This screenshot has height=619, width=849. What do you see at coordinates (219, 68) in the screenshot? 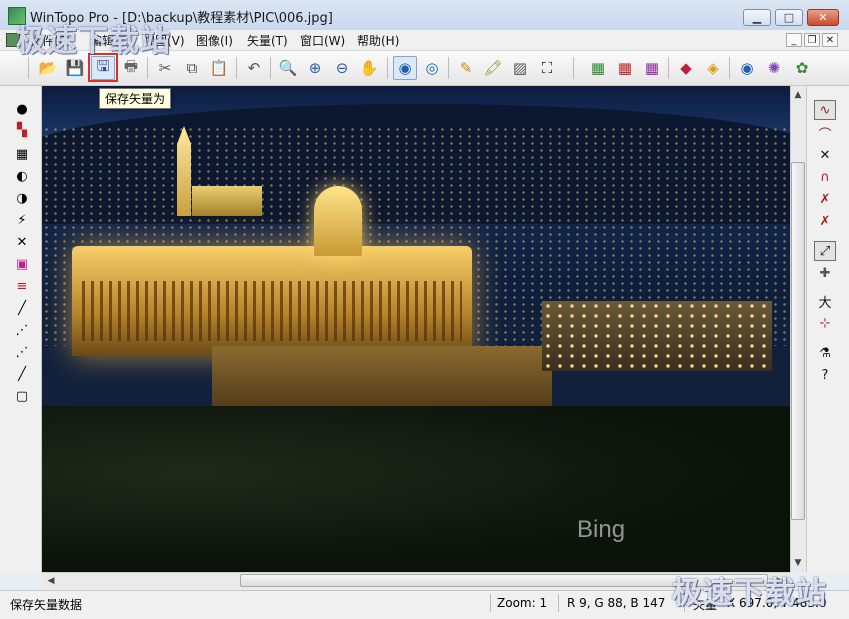
I see `paste-icon: 📋` at bounding box center [219, 68].